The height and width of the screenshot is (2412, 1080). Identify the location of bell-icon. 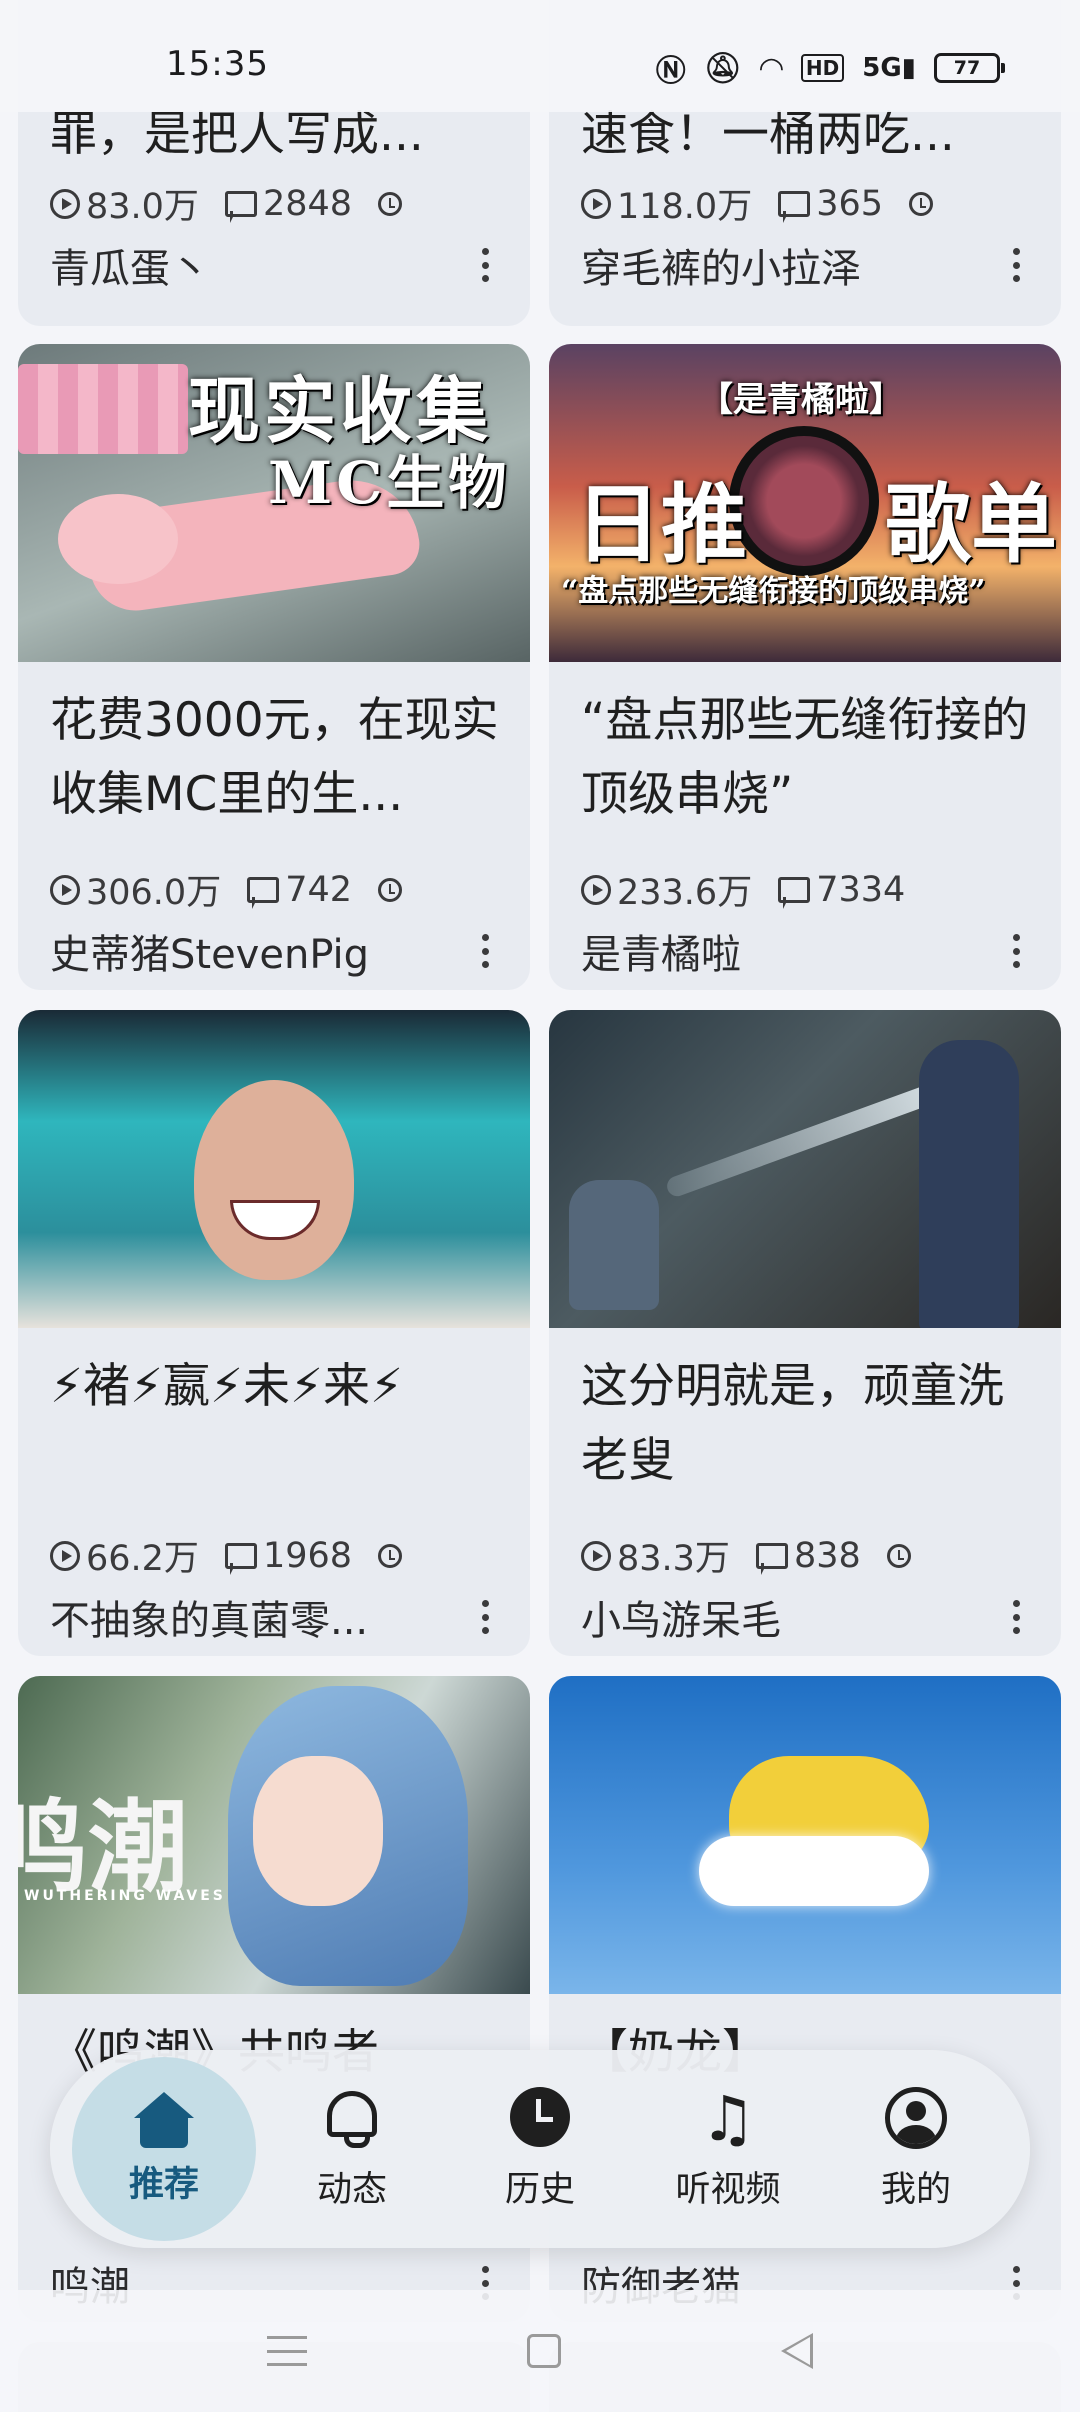
(352, 2119).